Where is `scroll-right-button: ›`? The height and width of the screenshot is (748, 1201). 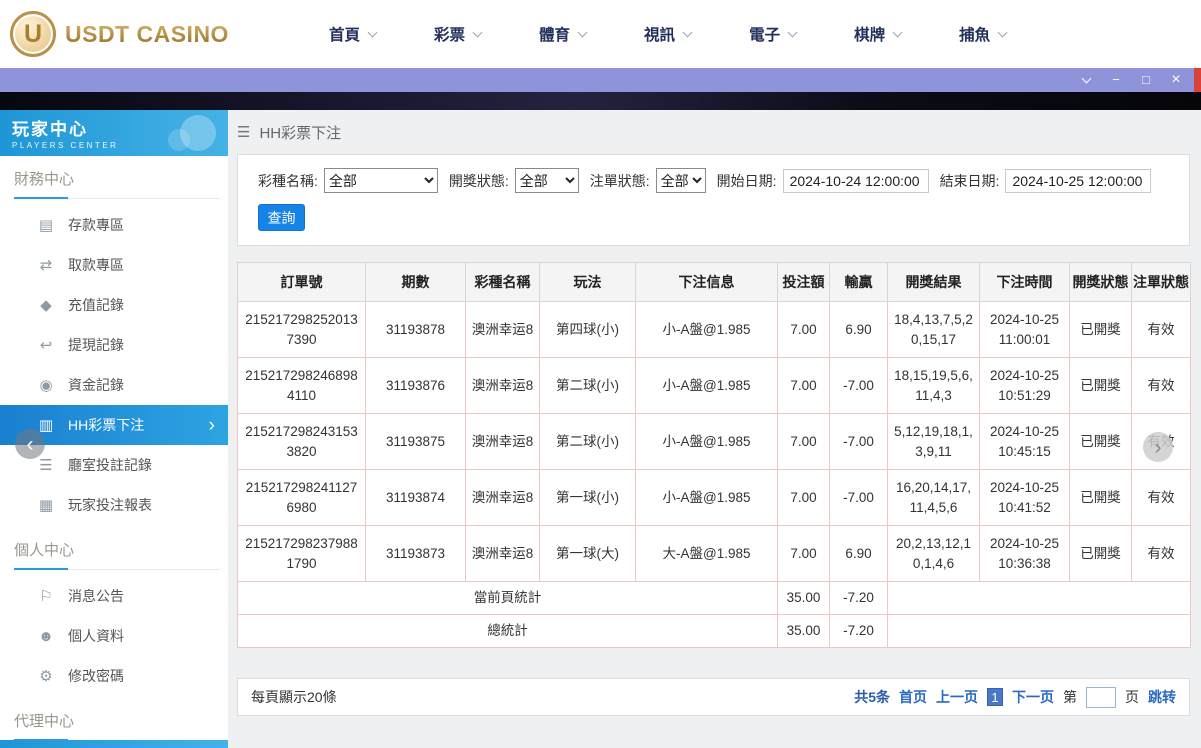 scroll-right-button: › is located at coordinates (1158, 447).